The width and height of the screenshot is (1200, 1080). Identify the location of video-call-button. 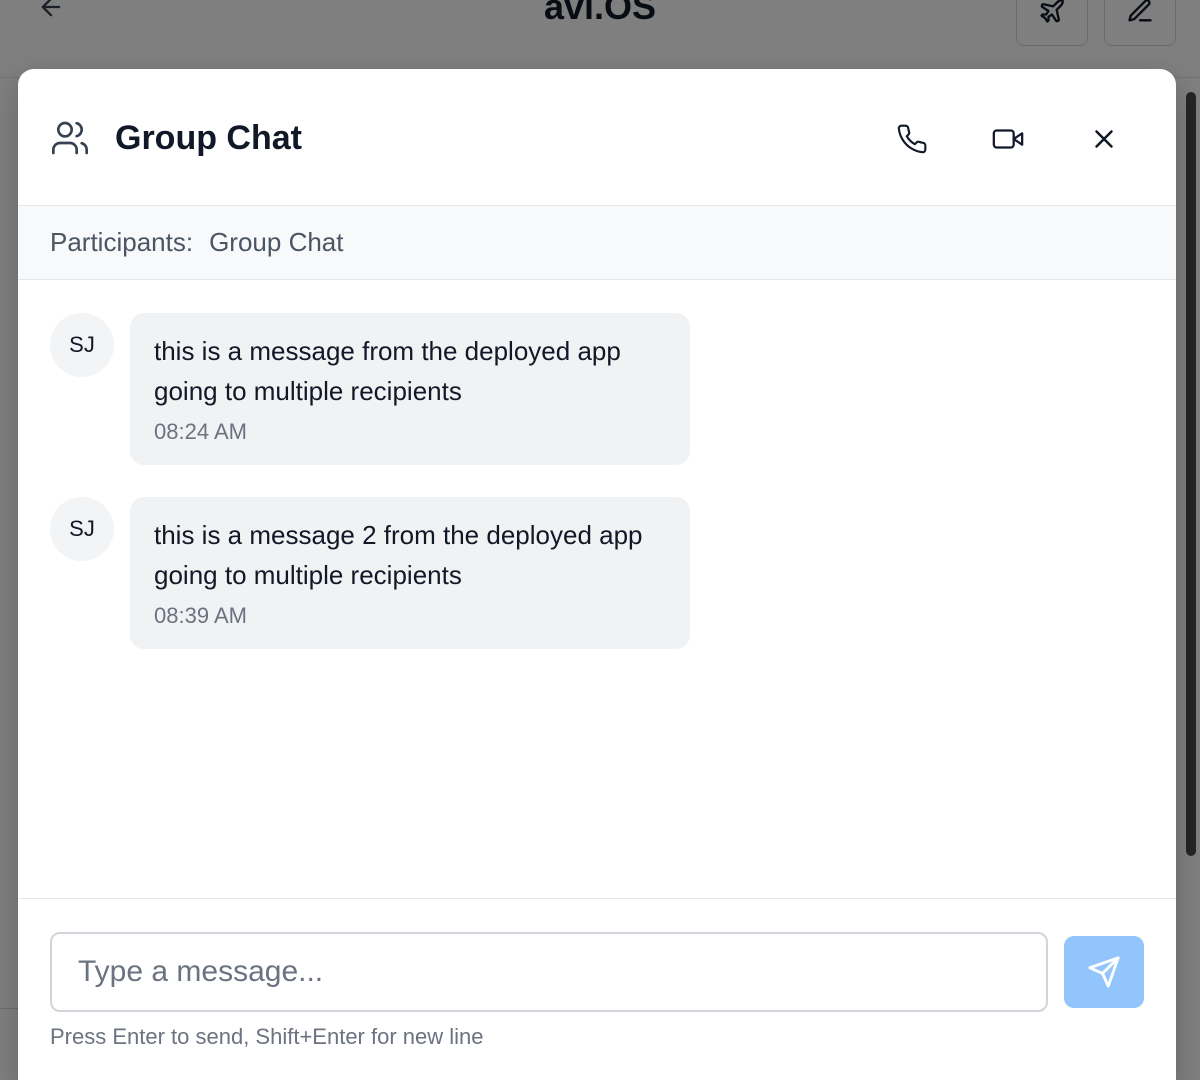
(1008, 139).